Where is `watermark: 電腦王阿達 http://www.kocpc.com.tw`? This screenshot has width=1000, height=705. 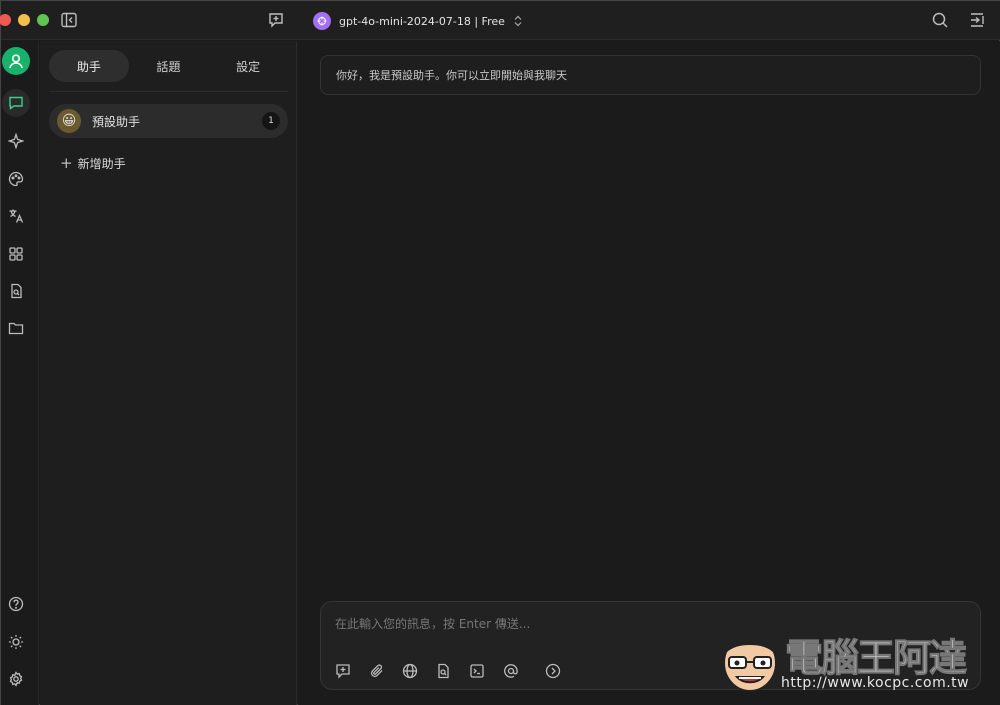
watermark: 電腦王阿達 http://www.kocpc.com.tw is located at coordinates (857, 661).